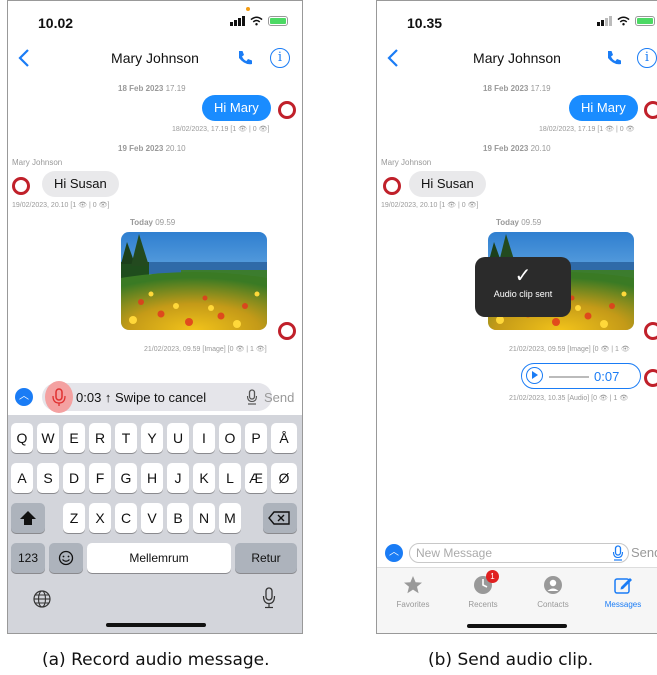 The height and width of the screenshot is (675, 657). What do you see at coordinates (204, 518) in the screenshot?
I see `key: N` at bounding box center [204, 518].